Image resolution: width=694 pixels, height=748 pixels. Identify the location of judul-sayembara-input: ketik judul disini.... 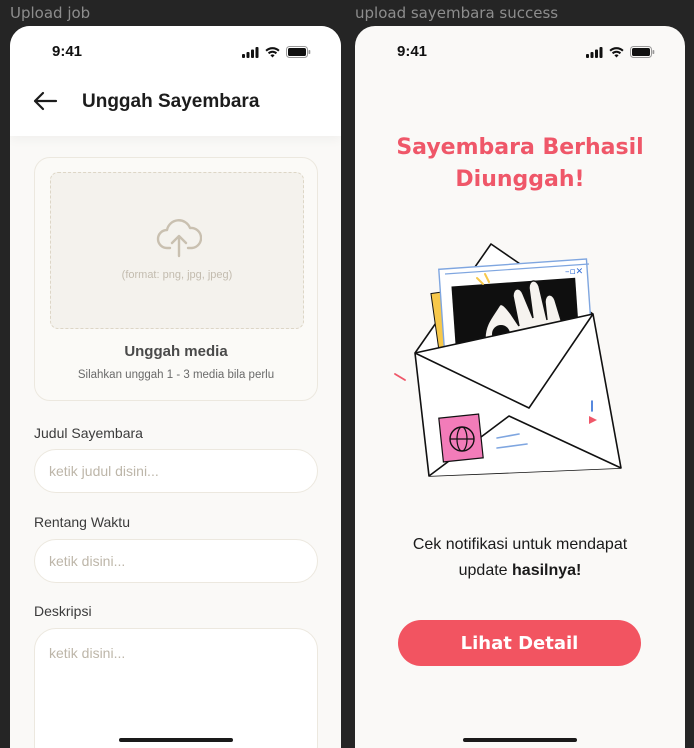
(176, 471).